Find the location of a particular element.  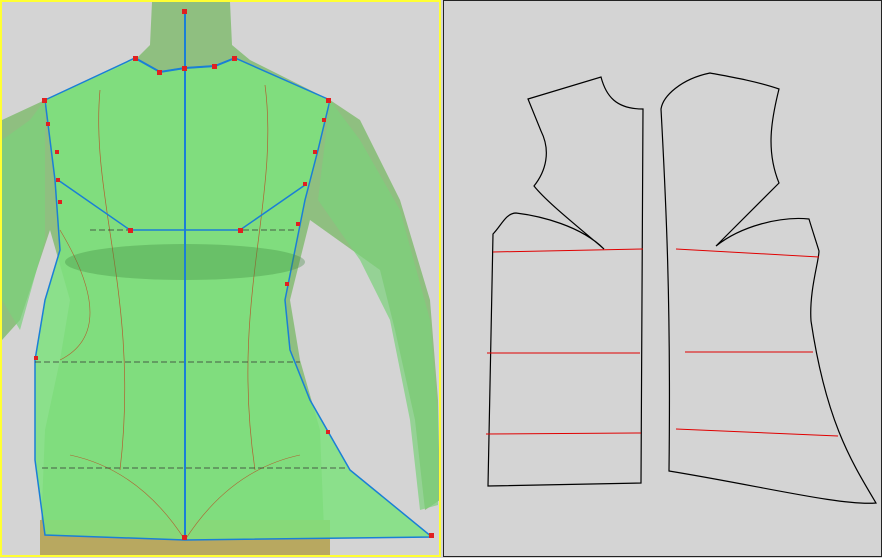

pattern-piece-left is located at coordinates (565, 281).